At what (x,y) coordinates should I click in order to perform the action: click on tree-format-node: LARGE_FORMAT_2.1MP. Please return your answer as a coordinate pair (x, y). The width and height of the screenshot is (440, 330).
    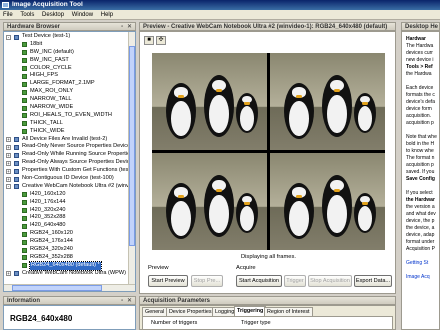
    Looking at the image, I should click on (66, 84).